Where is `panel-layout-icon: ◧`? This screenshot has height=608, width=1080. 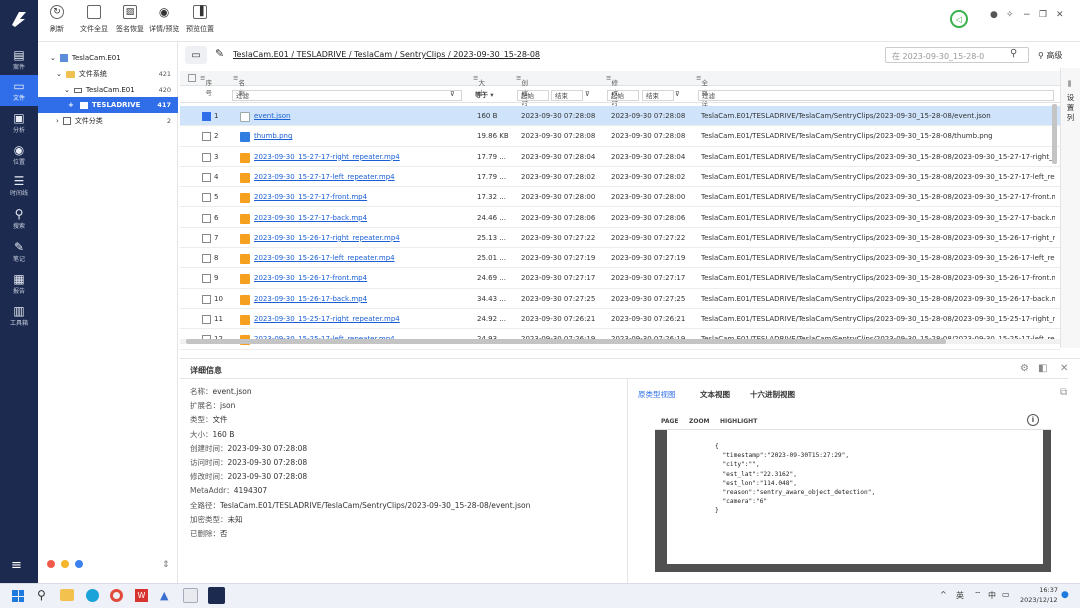
panel-layout-icon: ◧ is located at coordinates (1042, 368).